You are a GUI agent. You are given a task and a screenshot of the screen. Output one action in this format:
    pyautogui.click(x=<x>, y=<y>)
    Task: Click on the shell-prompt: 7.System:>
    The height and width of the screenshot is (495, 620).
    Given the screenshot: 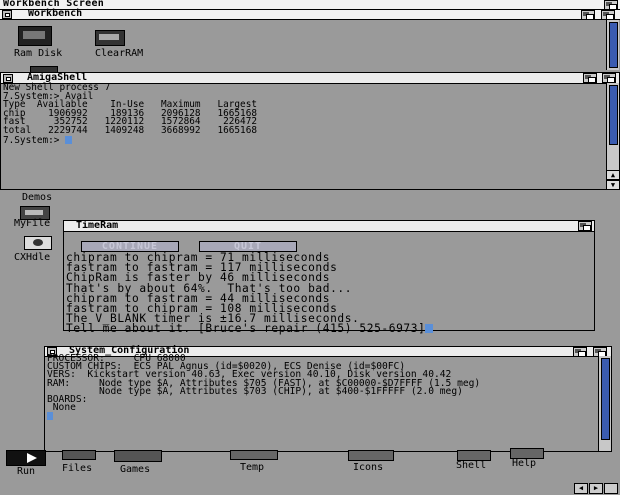 What is the action you would take?
    pyautogui.click(x=34, y=140)
    